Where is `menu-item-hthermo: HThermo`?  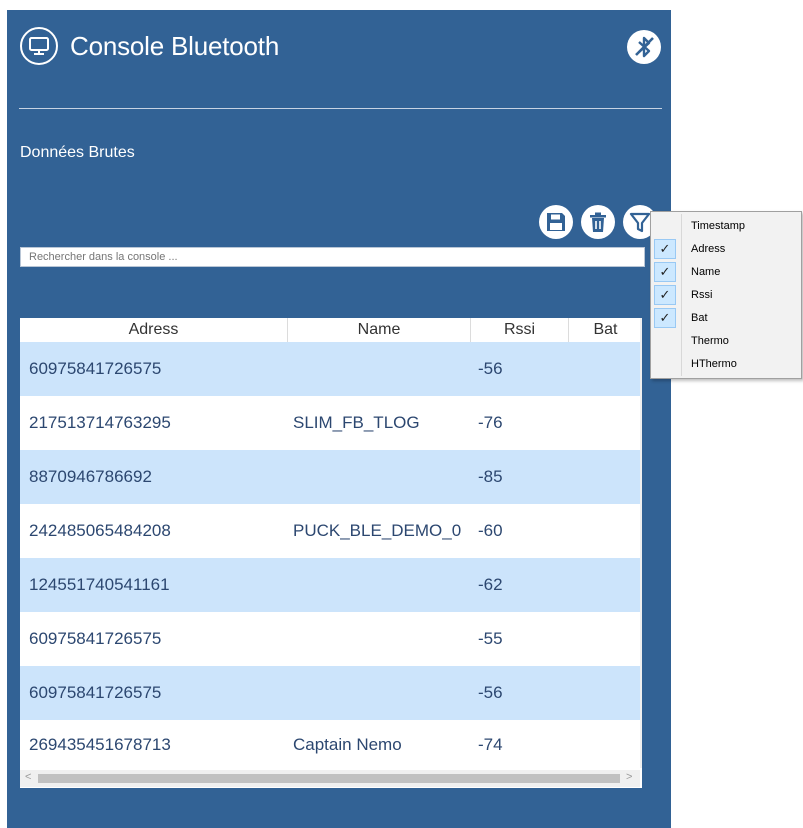
menu-item-hthermo: HThermo is located at coordinates (726, 364).